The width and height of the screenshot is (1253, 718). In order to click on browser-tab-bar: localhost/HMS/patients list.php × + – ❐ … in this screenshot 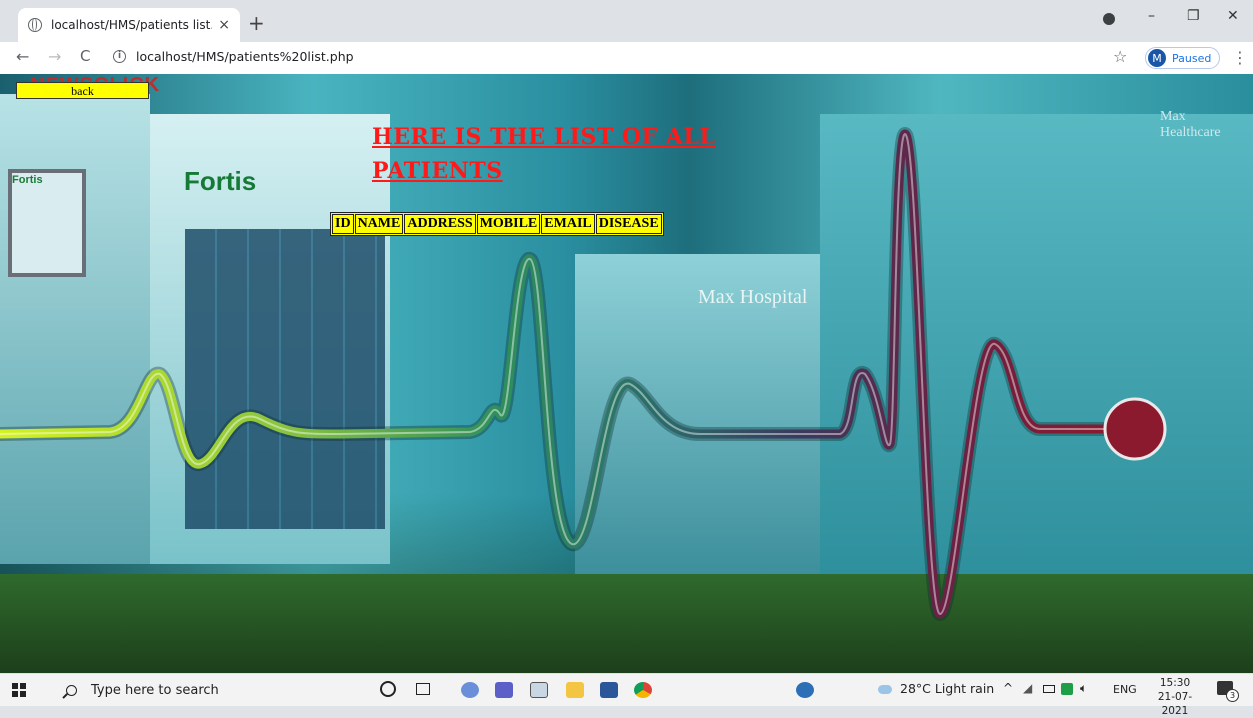, I will do `click(626, 21)`.